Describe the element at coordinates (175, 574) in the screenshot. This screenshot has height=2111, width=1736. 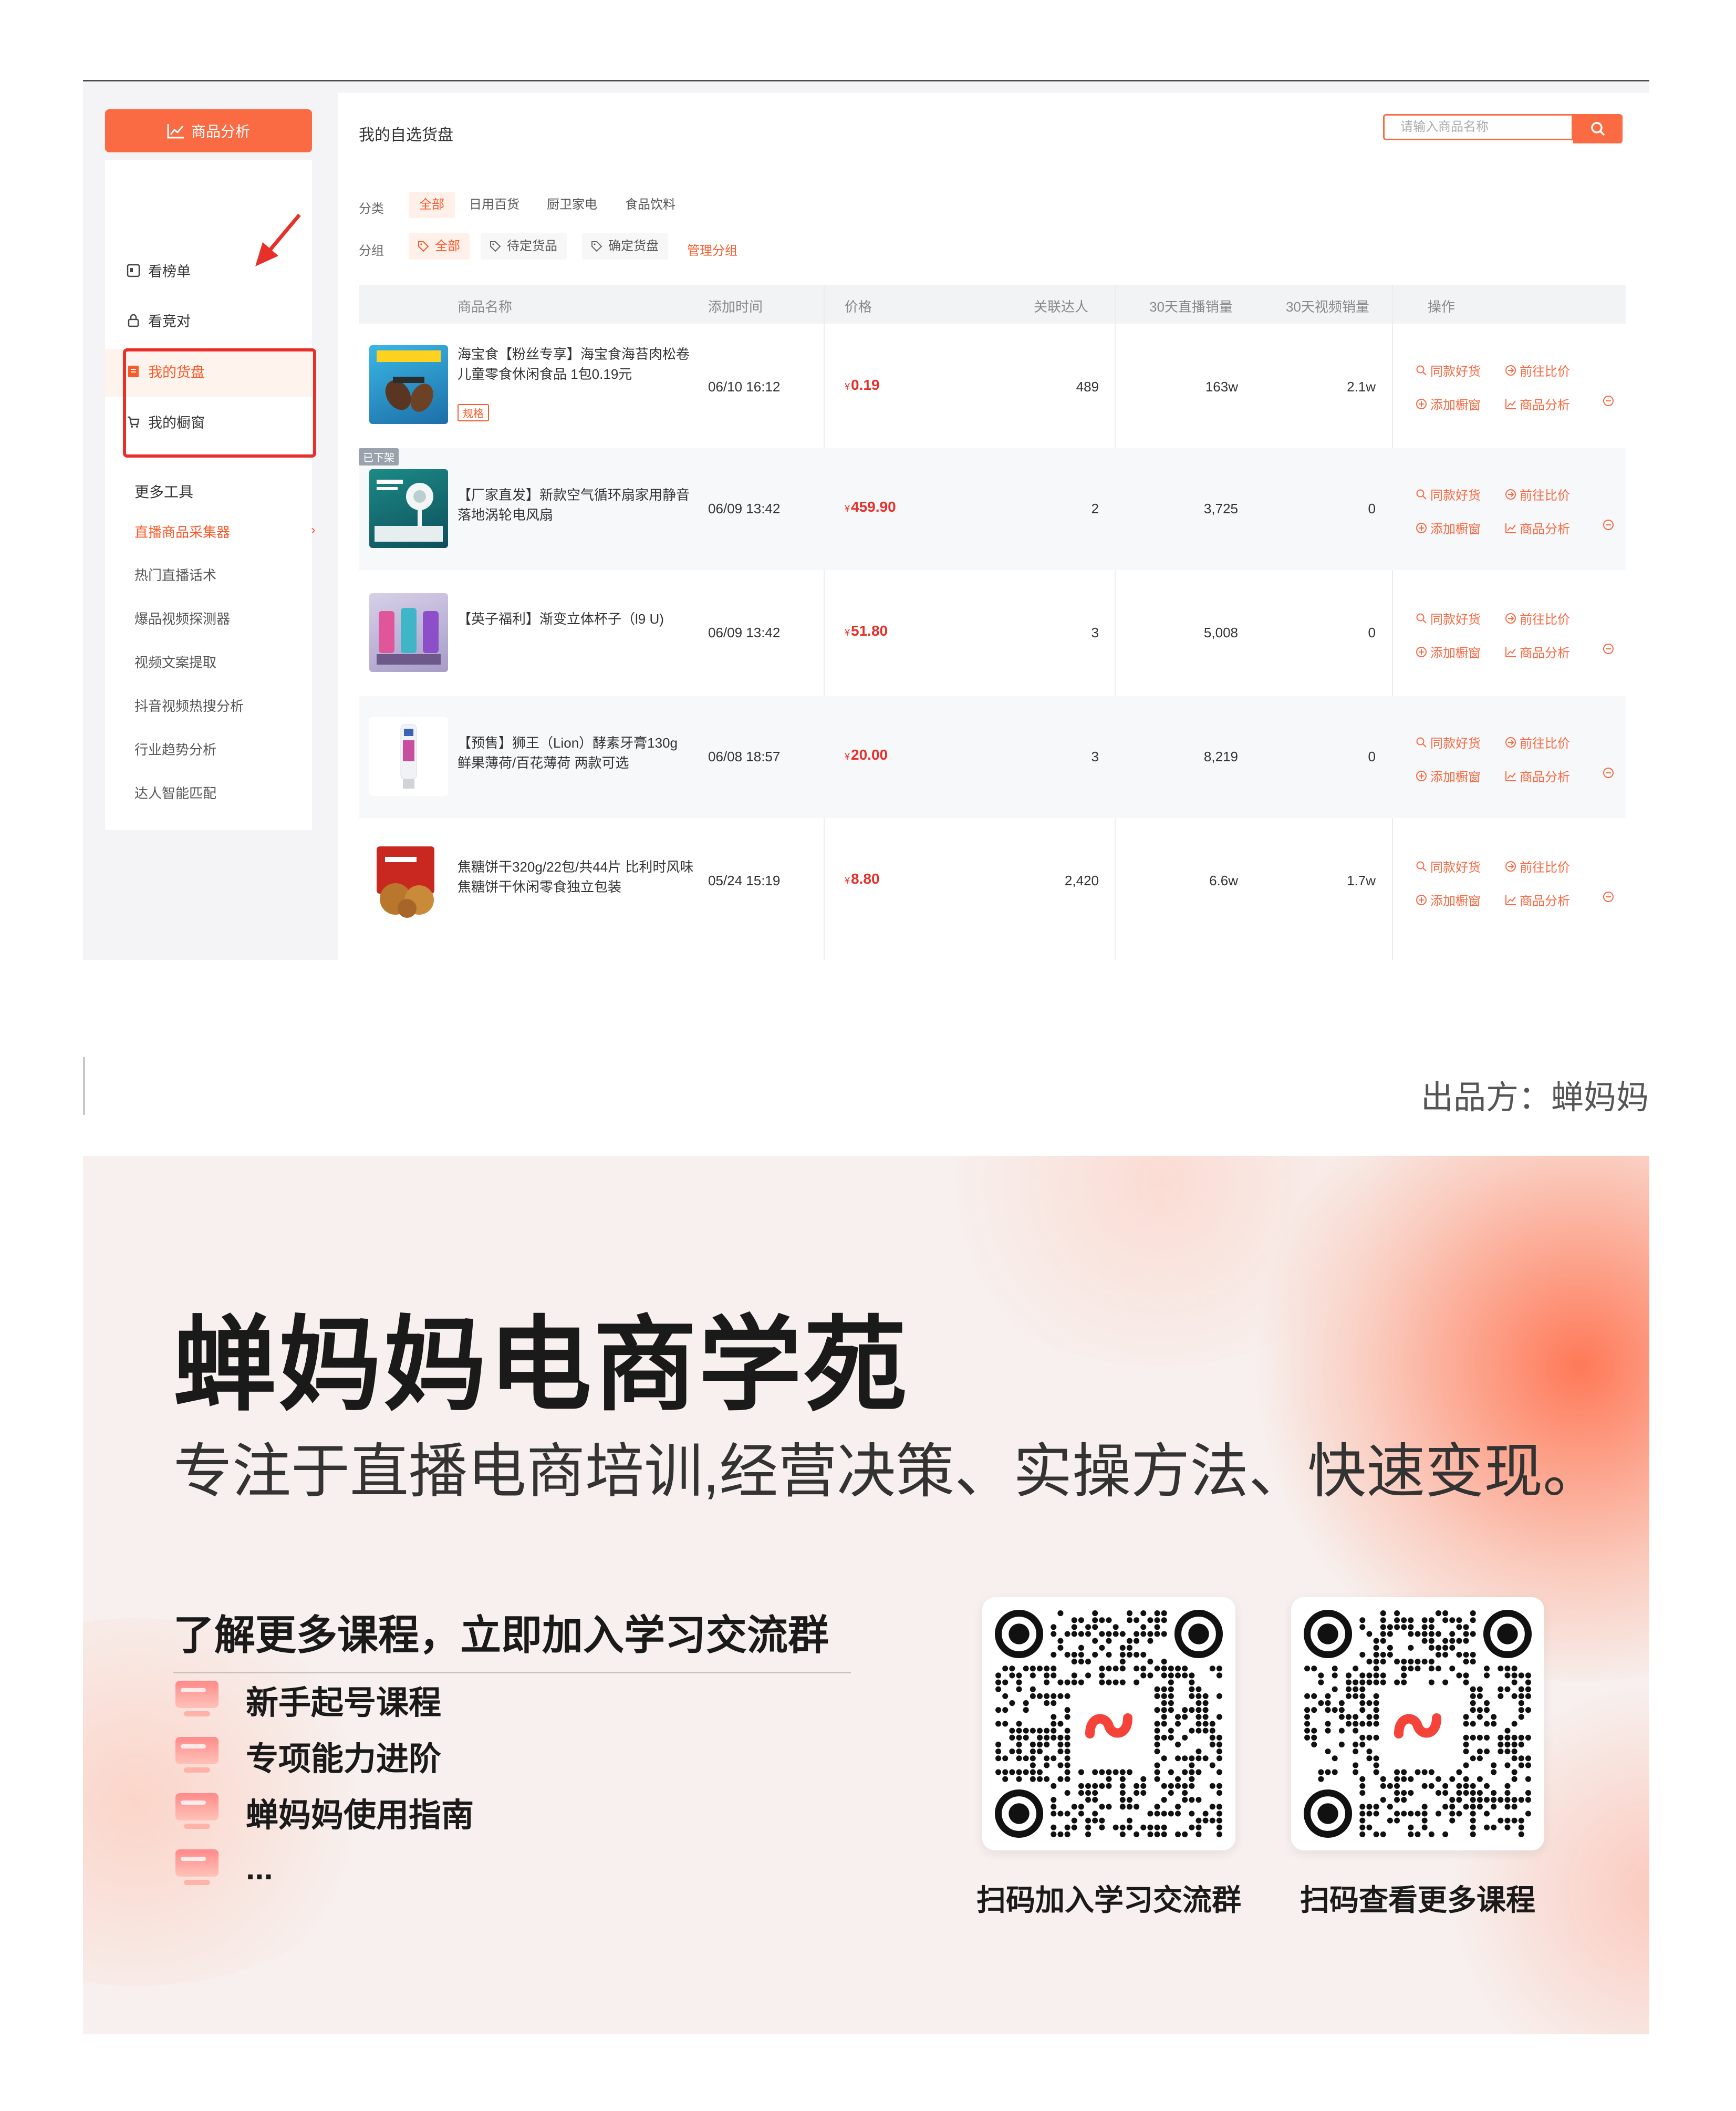
I see `tool-live-scripts: 热门直播话术` at that location.